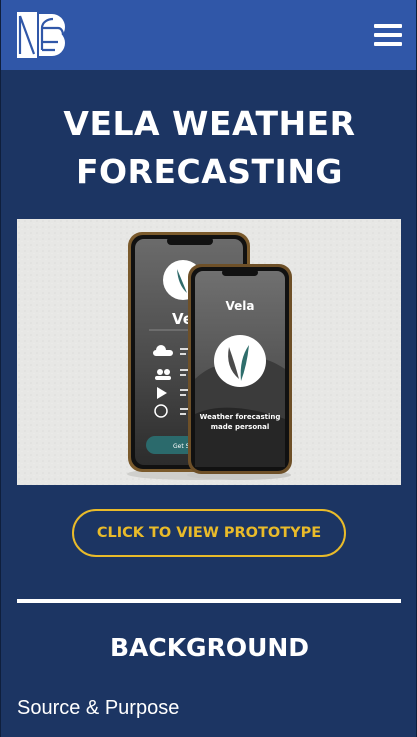 This screenshot has width=417, height=737. I want to click on navbar, so click(208, 35).